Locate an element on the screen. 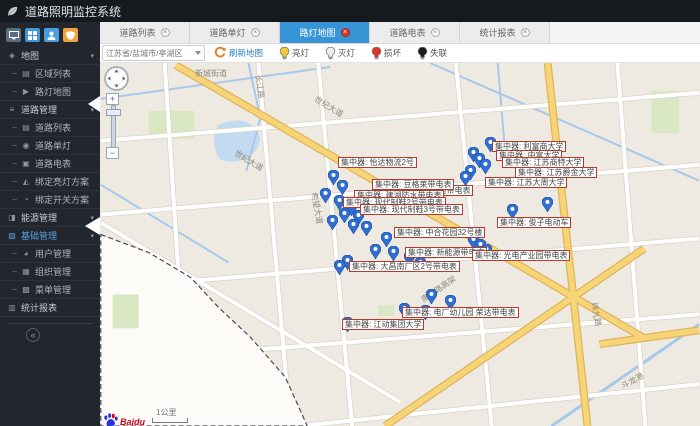 This screenshot has height=426, width=700. sidebar-quick-buttons is located at coordinates (50, 34).